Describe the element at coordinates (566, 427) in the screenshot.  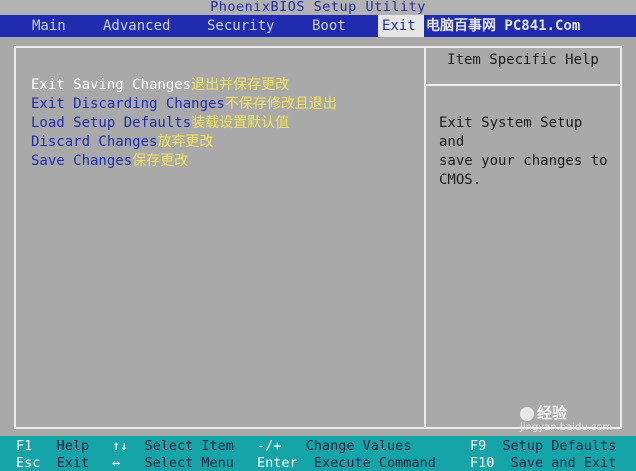
I see `baidu-url: jingyan.baidu.com` at that location.